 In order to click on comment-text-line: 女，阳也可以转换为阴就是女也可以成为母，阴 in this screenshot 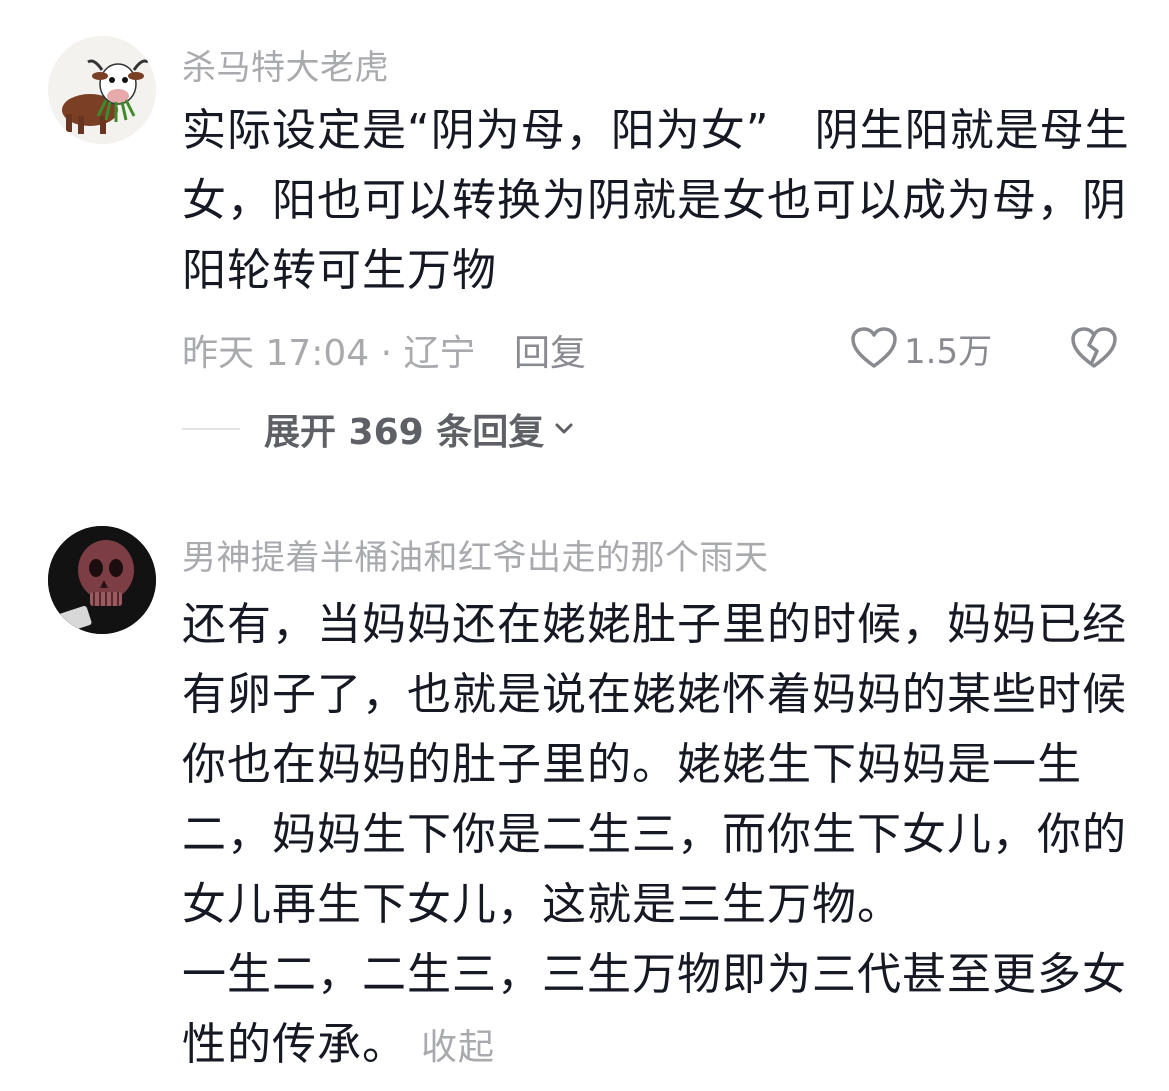, I will do `click(654, 200)`.